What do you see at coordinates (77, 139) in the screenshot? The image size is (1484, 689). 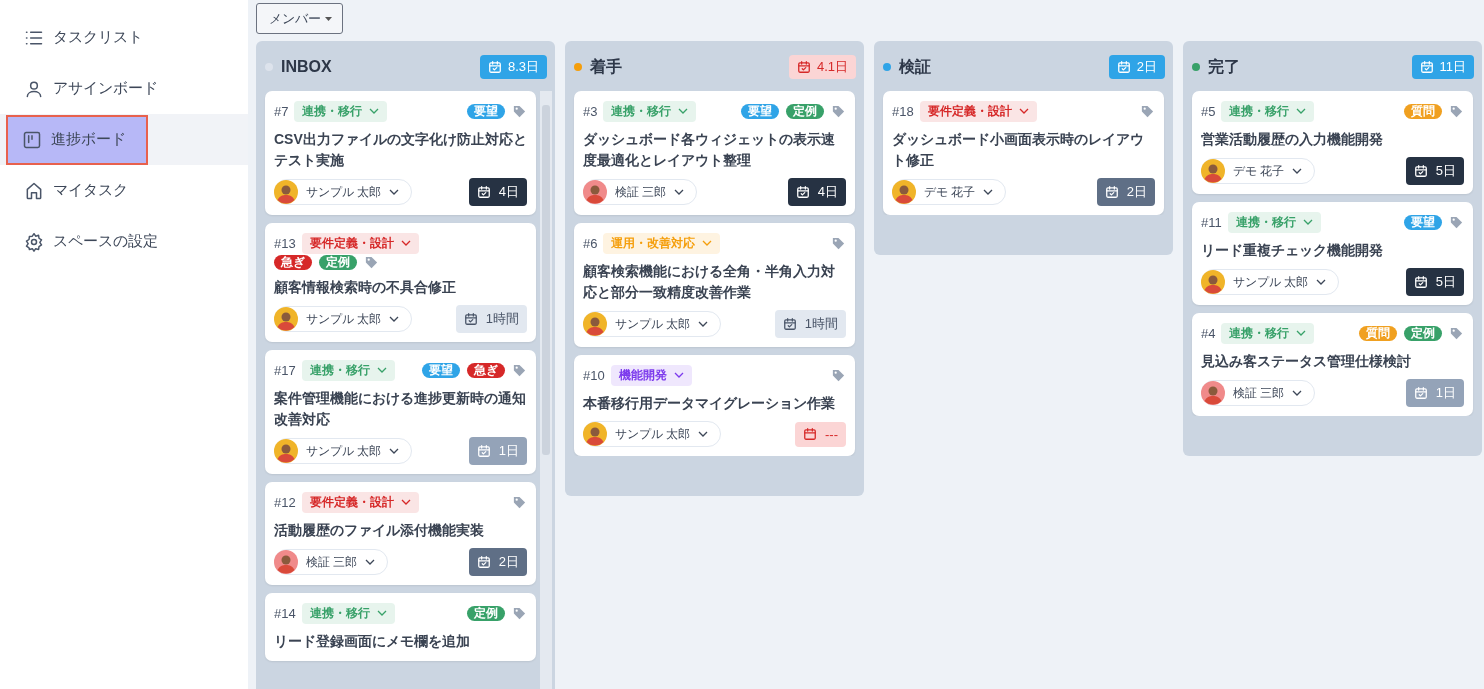 I see `sidebar-item: 進捗ボード` at bounding box center [77, 139].